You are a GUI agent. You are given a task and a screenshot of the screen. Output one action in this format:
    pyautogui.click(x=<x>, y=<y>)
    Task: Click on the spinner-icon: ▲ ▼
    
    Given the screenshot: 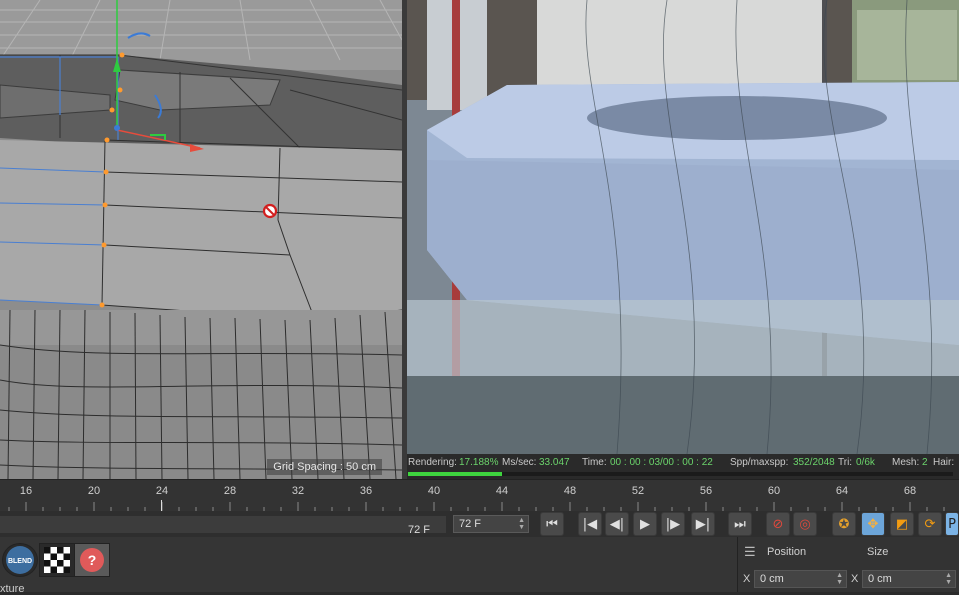 What is the action you would take?
    pyautogui.click(x=521, y=524)
    